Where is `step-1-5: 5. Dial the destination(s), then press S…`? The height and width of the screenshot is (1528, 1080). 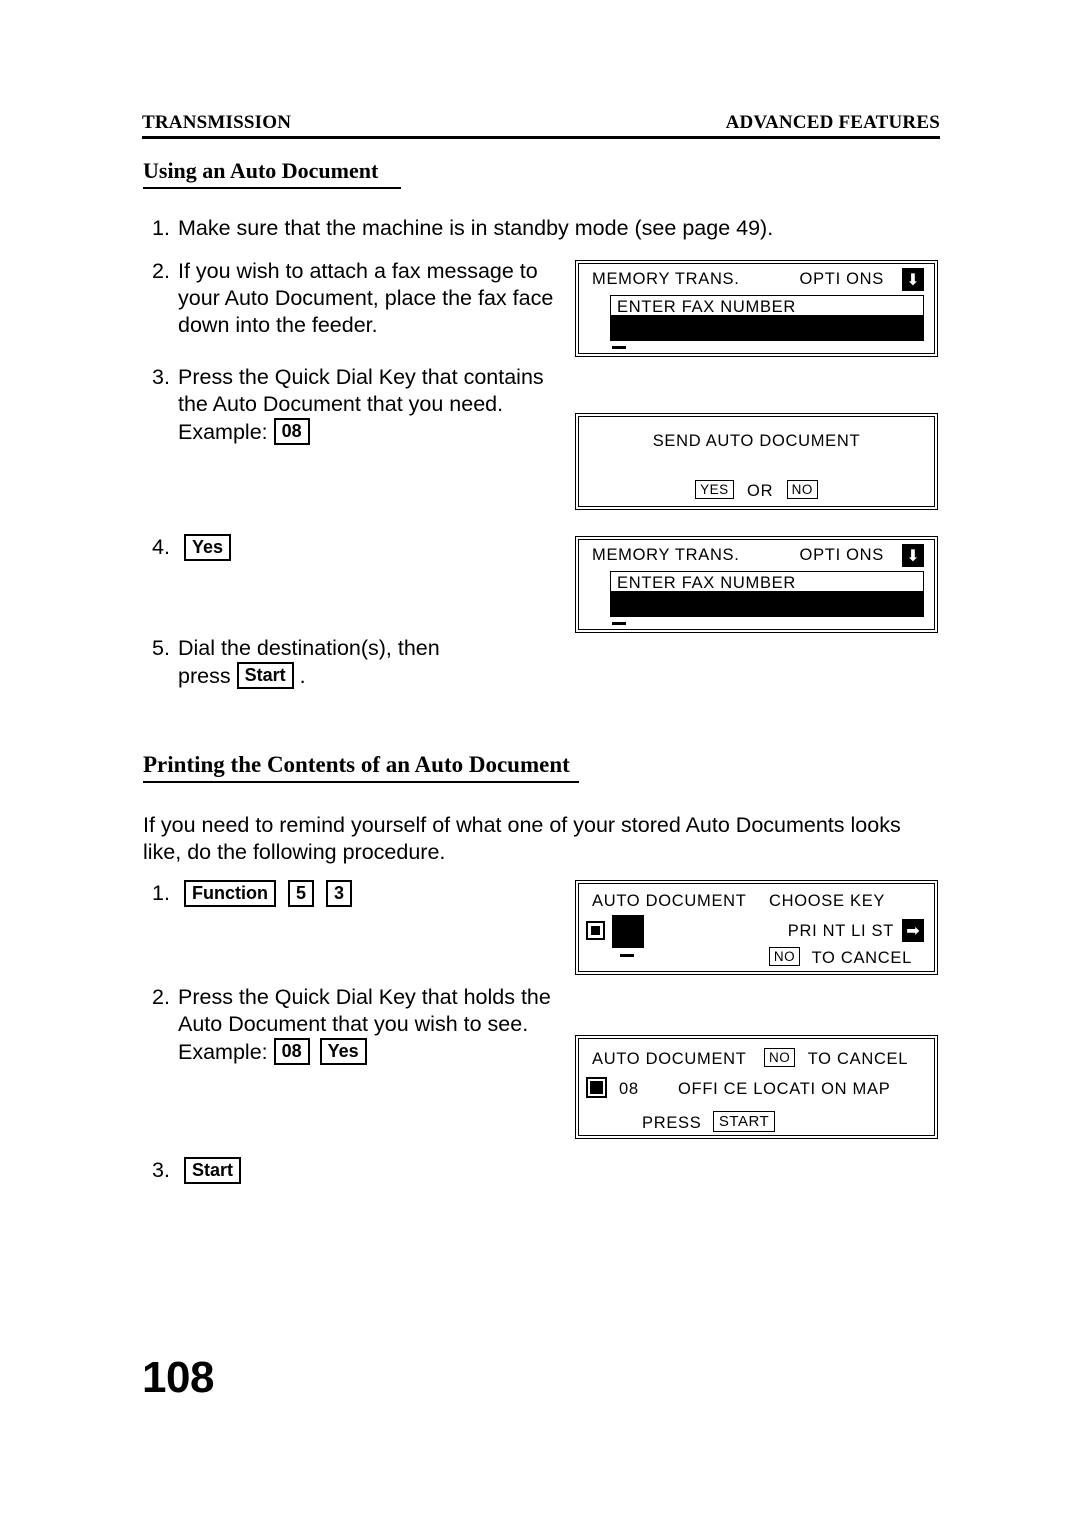
step-1-5: 5. Dial the destination(s), then press S… is located at coordinates (362, 662).